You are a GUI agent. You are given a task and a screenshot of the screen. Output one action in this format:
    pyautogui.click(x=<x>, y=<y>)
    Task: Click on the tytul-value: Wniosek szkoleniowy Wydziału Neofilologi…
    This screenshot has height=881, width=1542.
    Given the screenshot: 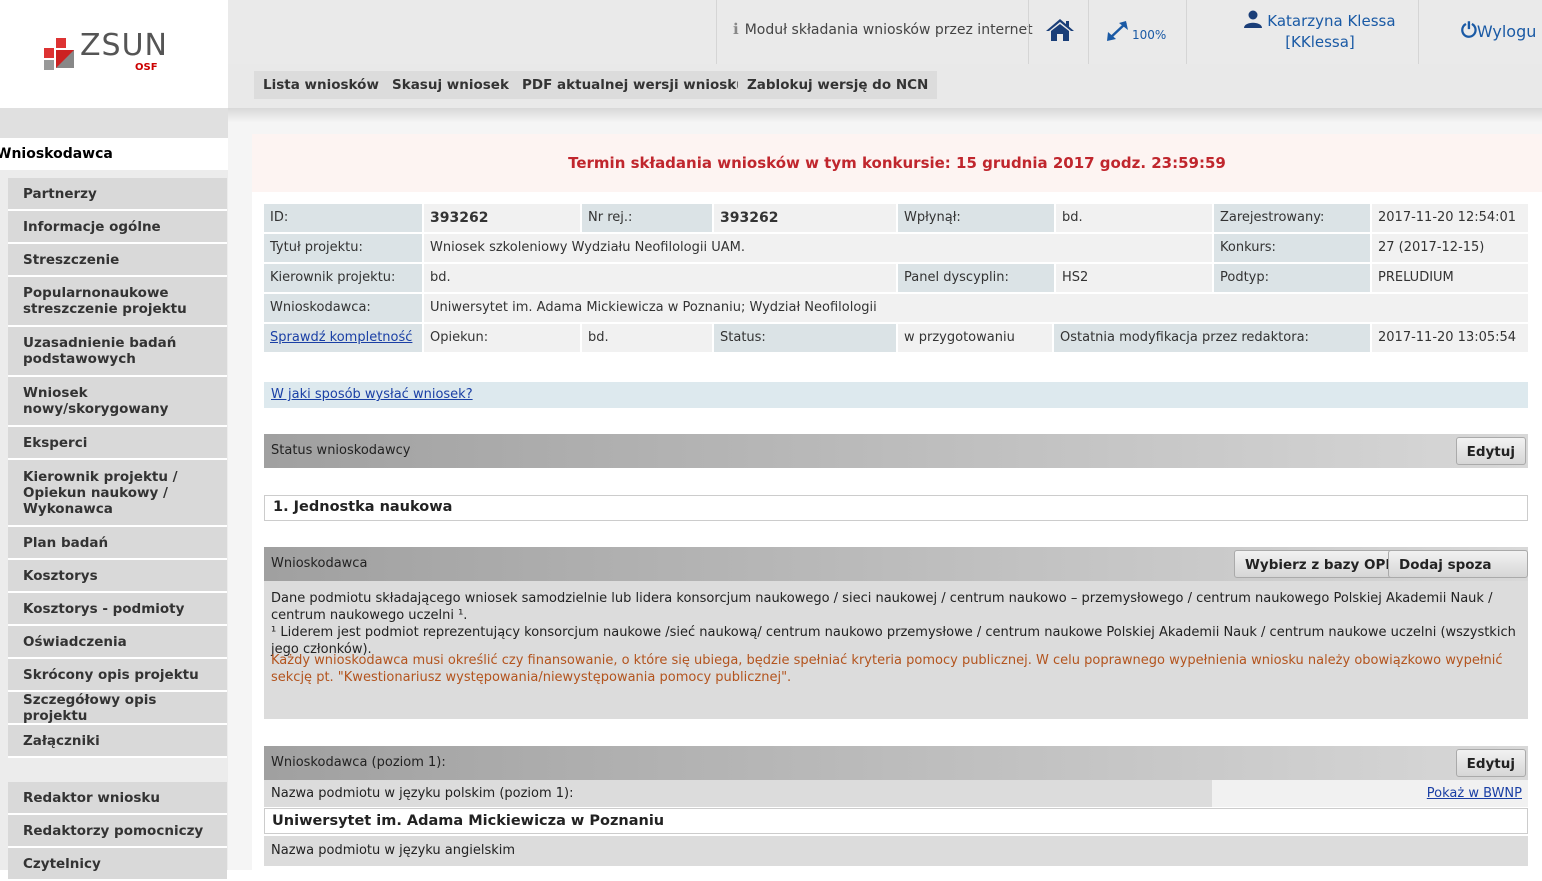 What is the action you would take?
    pyautogui.click(x=818, y=248)
    